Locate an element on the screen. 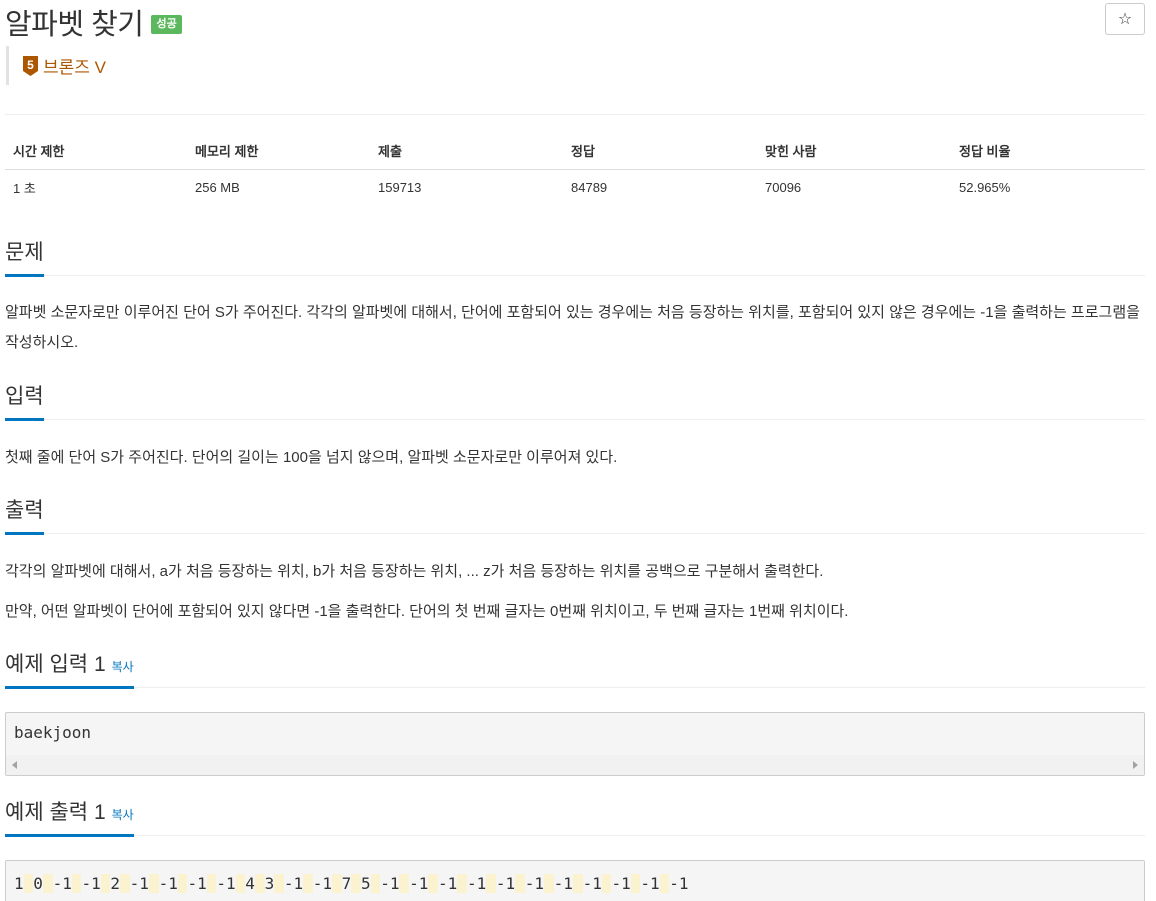 The height and width of the screenshot is (901, 1156). output-token: 5 is located at coordinates (365, 883).